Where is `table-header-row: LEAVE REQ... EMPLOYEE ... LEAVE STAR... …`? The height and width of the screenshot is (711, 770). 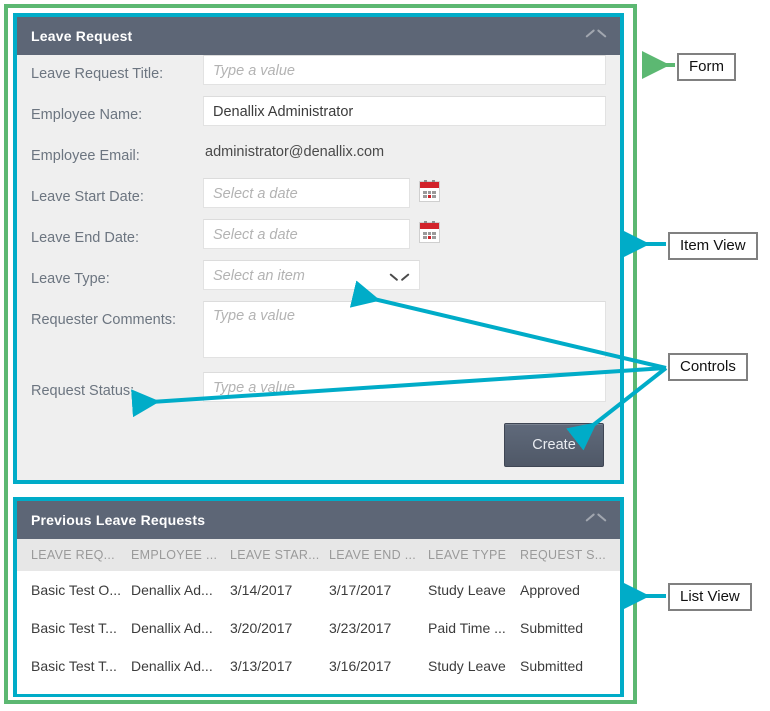
table-header-row: LEAVE REQ... EMPLOYEE ... LEAVE STAR... … is located at coordinates (318, 555).